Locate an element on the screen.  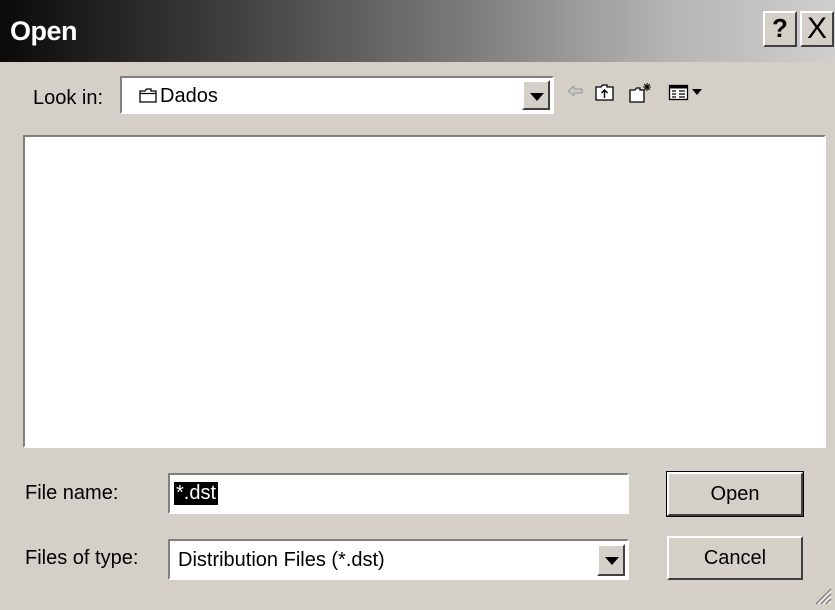
look-in-label: Look in: is located at coordinates (68, 98).